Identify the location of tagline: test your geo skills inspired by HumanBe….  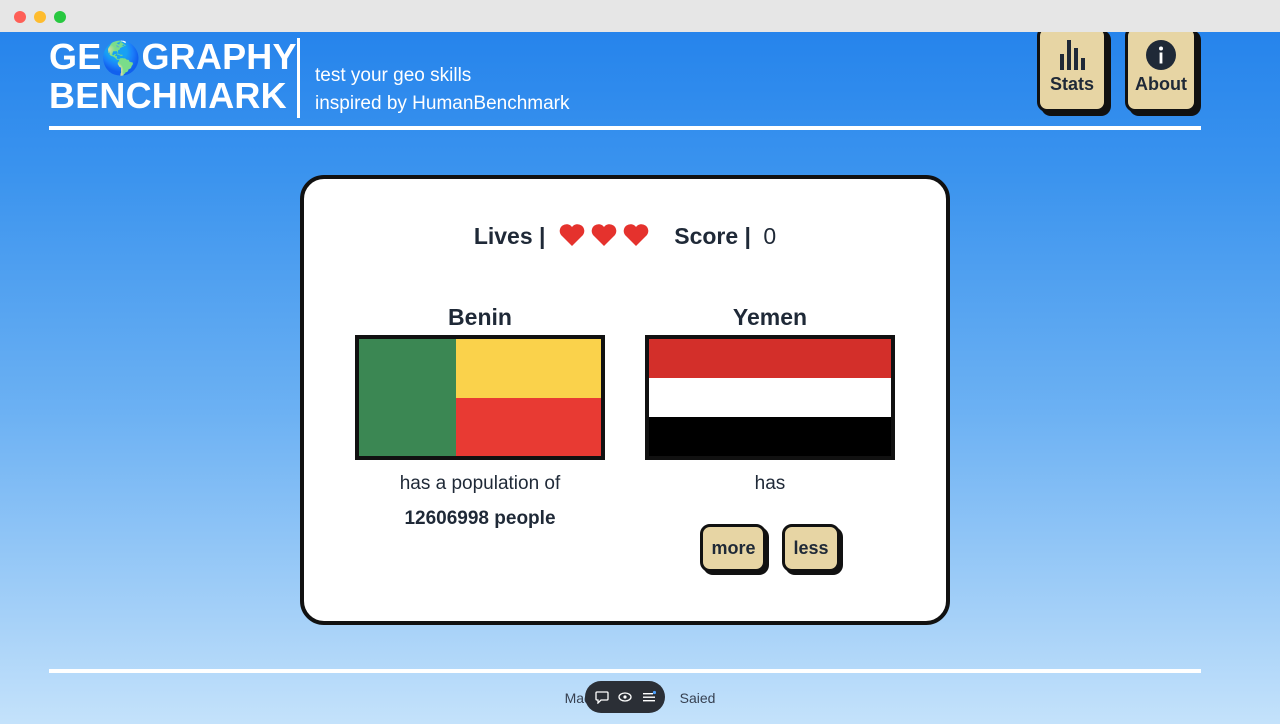
(442, 90).